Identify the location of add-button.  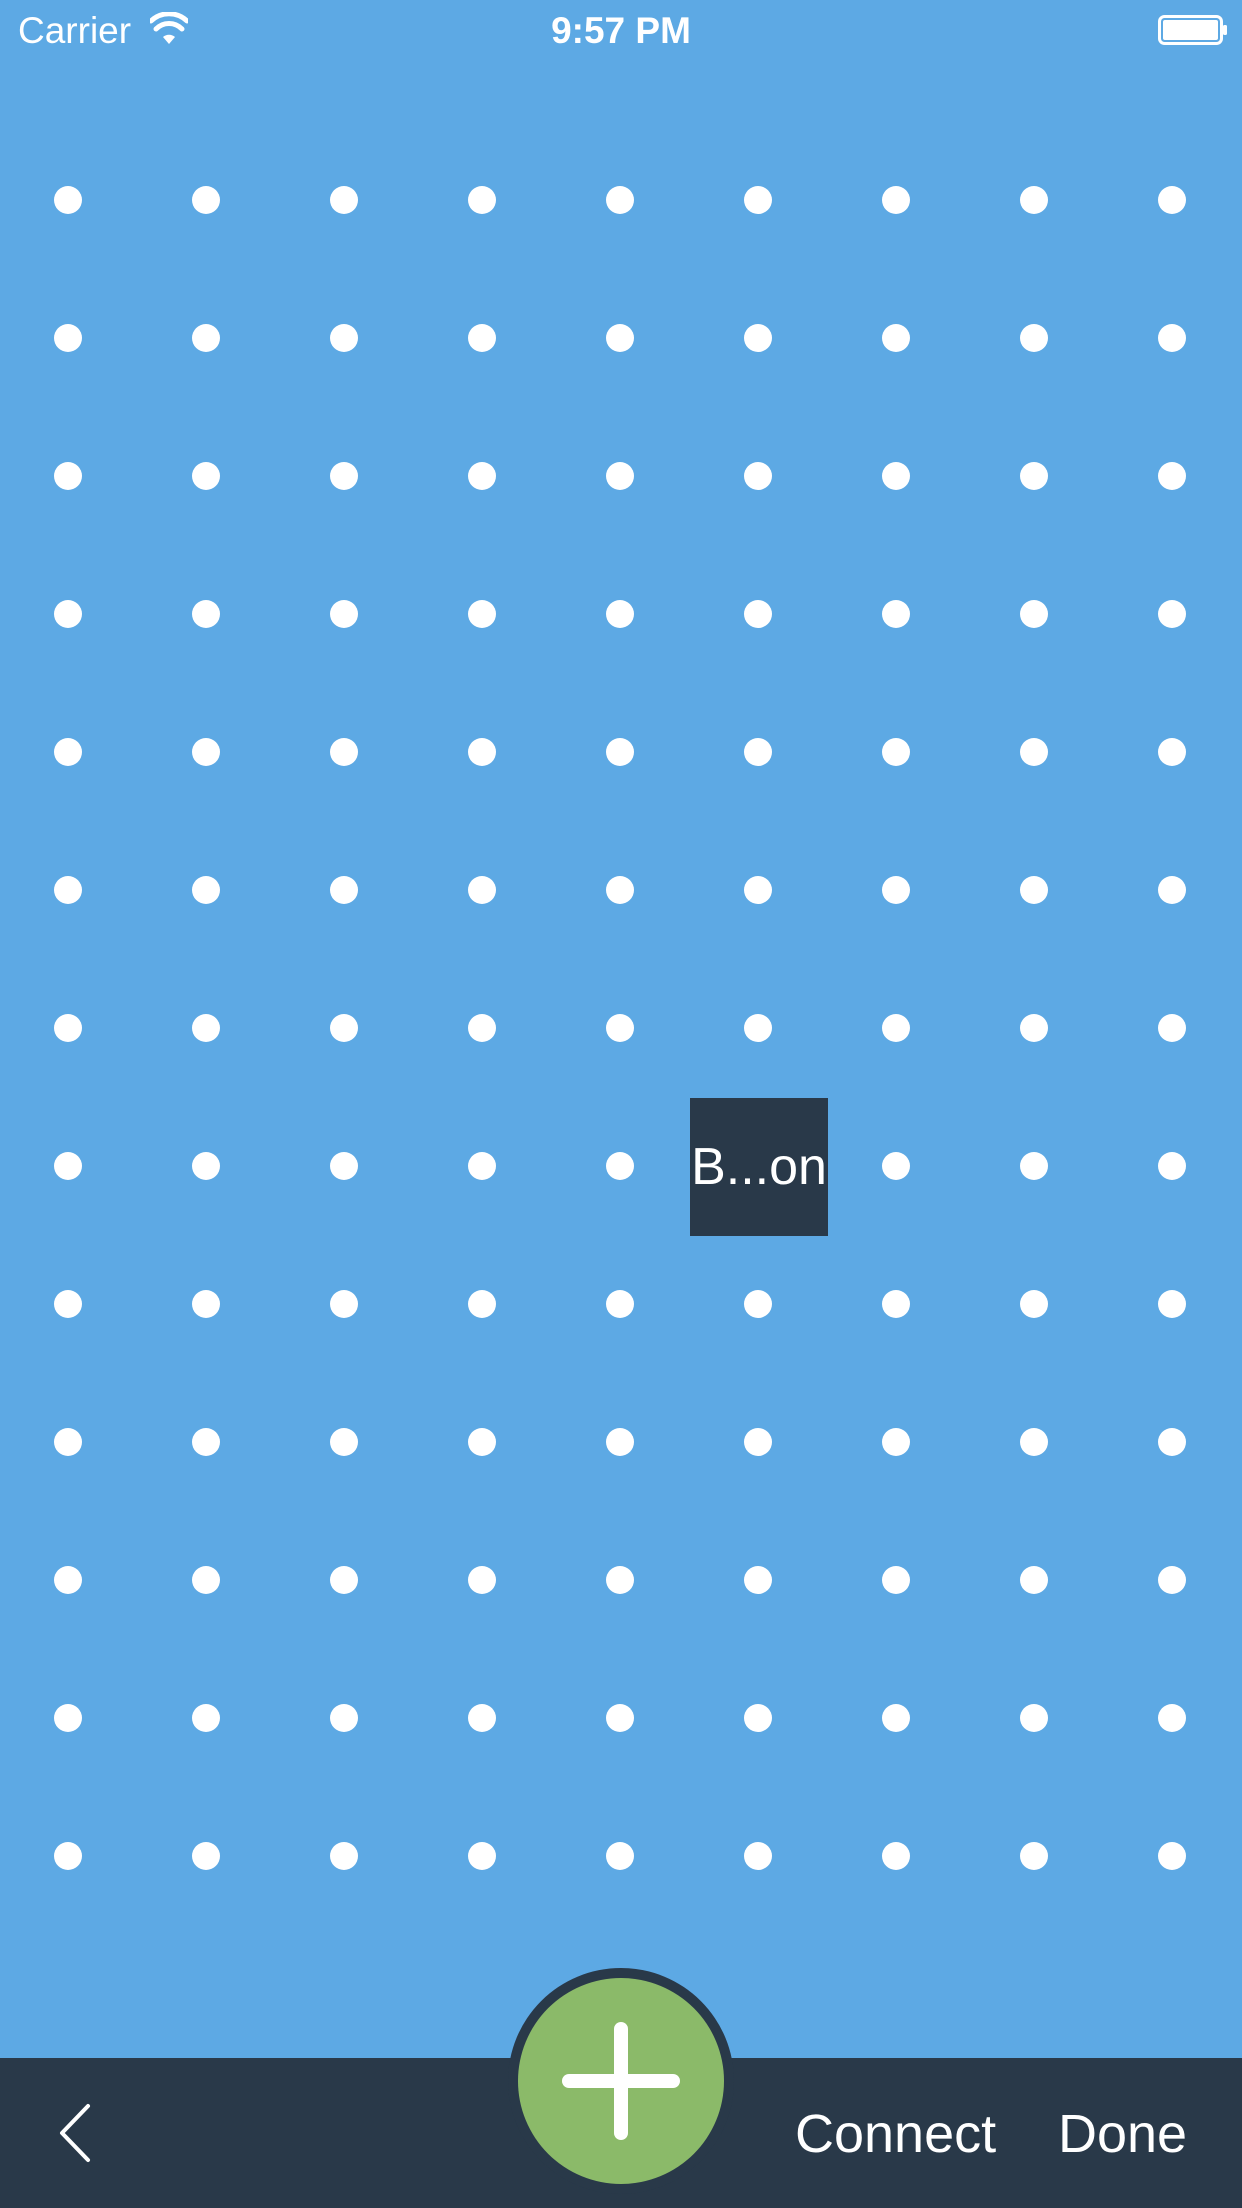
(621, 2081).